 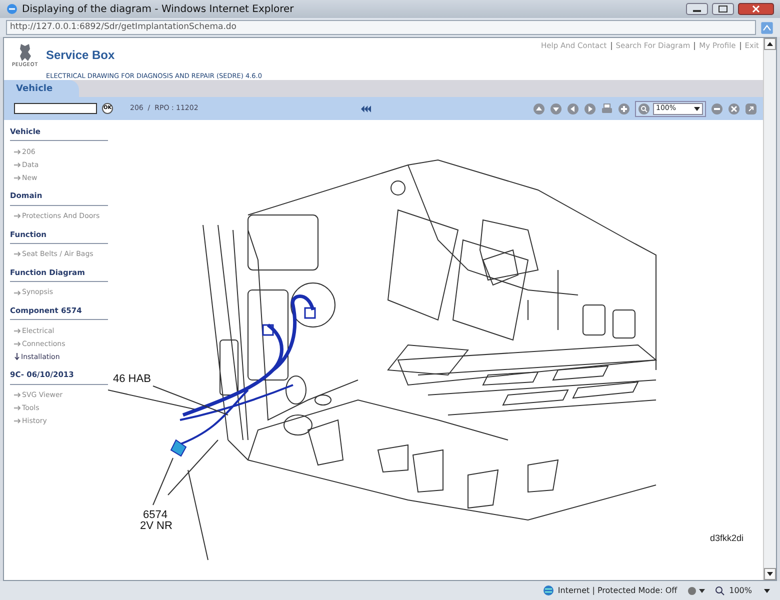 I want to click on browser-icon, so click(x=12, y=9).